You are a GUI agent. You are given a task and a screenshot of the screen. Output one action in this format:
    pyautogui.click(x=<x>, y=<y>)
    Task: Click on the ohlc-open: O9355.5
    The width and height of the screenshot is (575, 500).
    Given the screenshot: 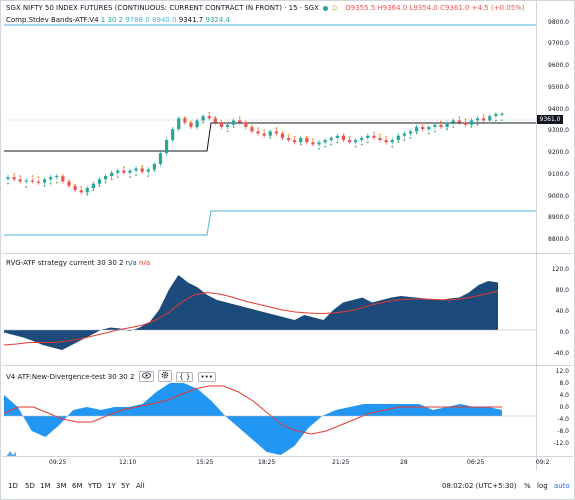 What is the action you would take?
    pyautogui.click(x=360, y=8)
    